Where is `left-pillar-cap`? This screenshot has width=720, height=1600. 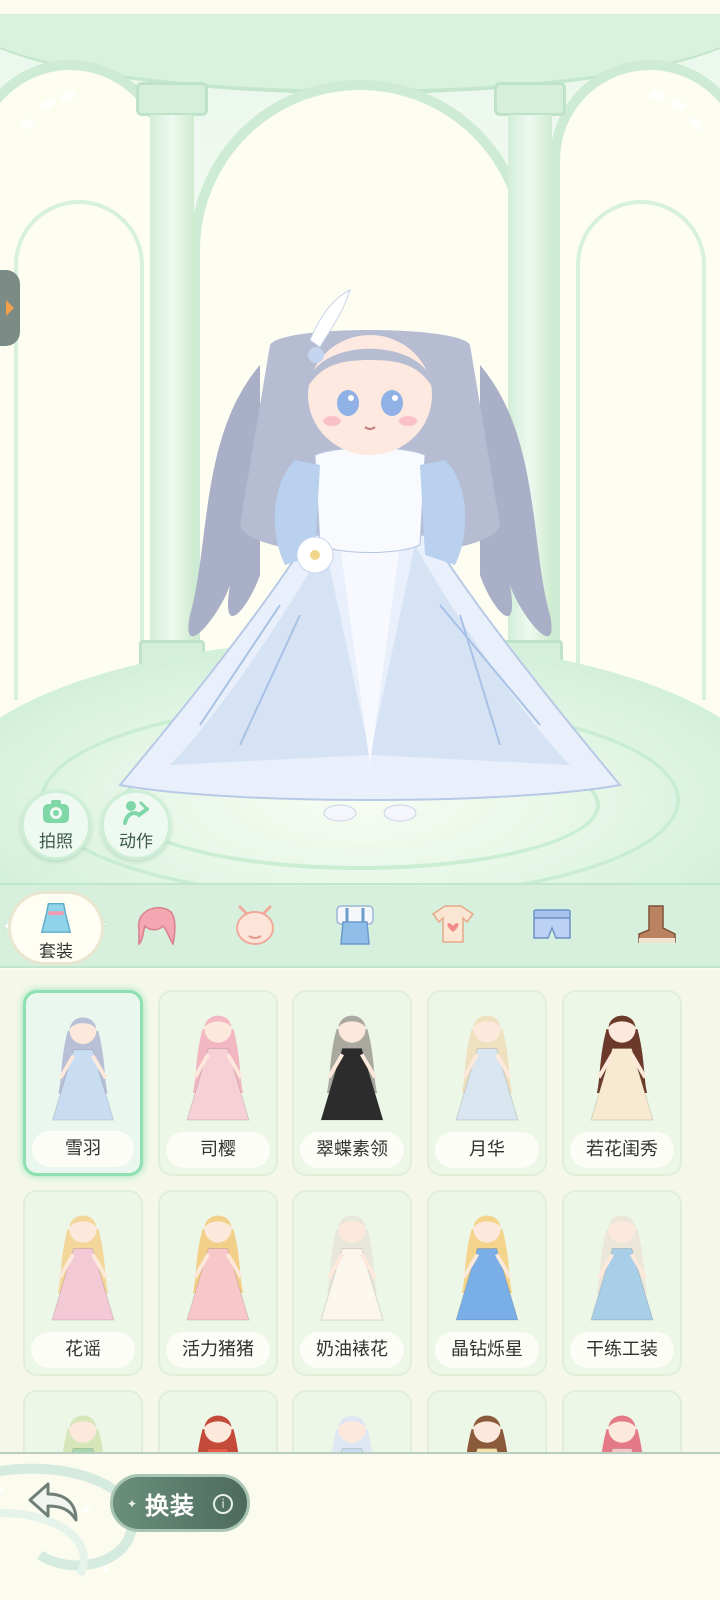
left-pillar-cap is located at coordinates (172, 99).